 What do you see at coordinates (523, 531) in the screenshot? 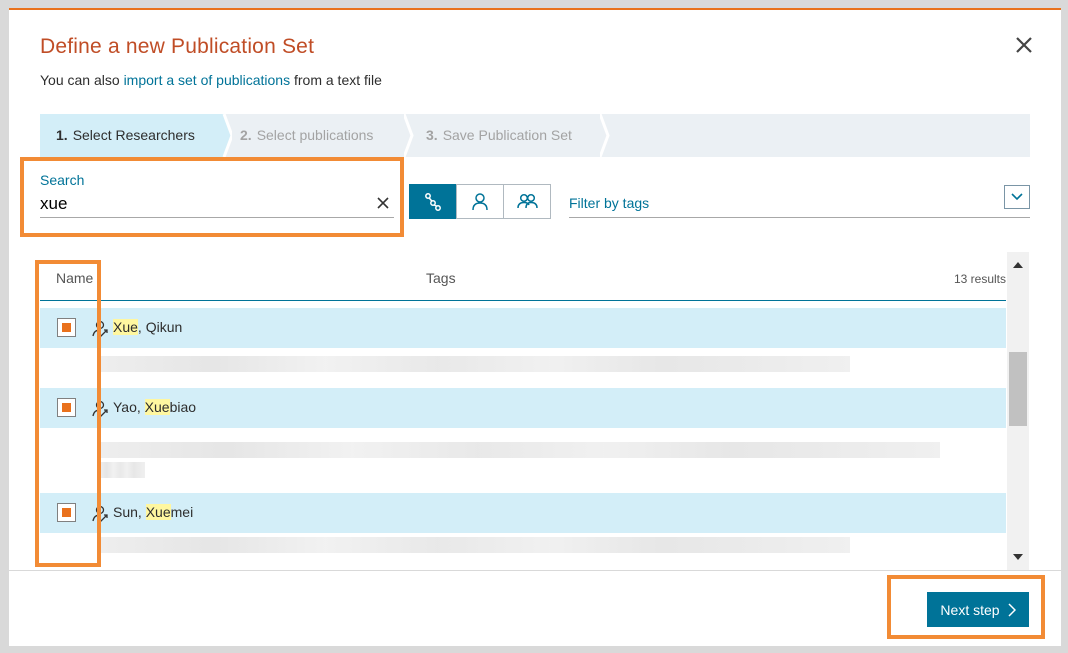
I see `table-row: Sun, Xuemei` at bounding box center [523, 531].